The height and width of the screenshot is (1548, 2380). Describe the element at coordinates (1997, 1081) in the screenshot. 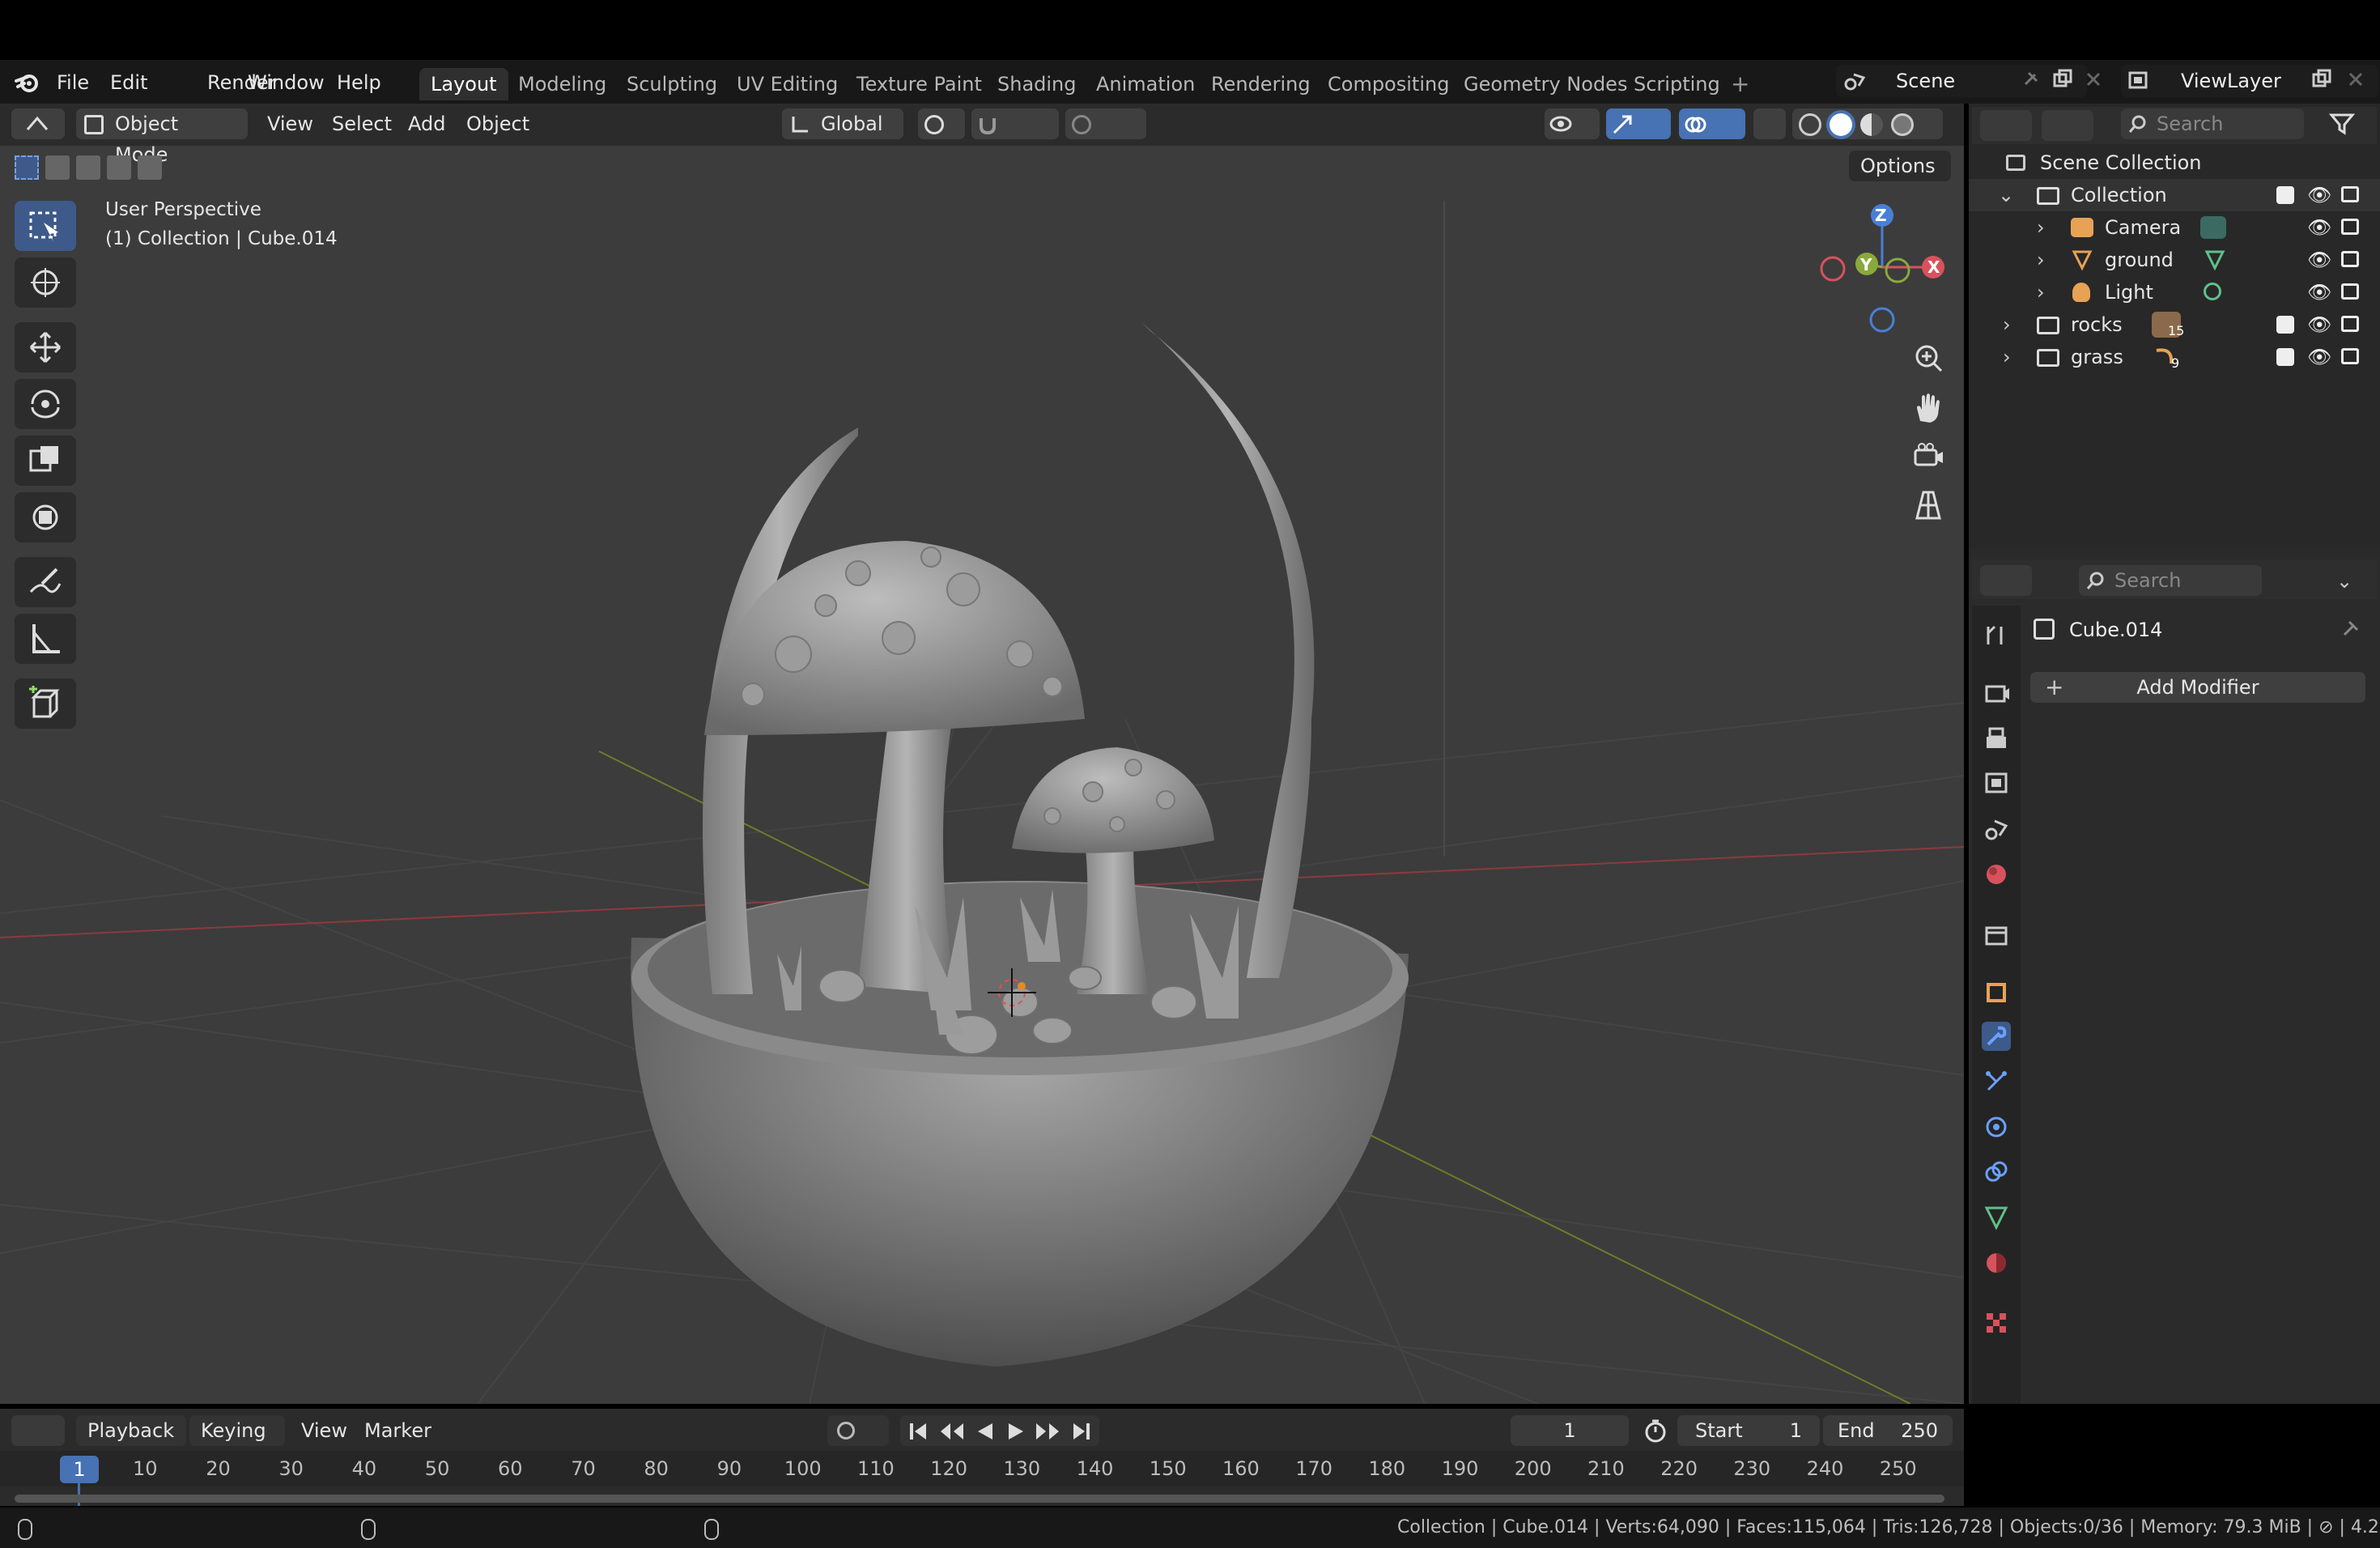

I see `particle-properties-icon` at that location.